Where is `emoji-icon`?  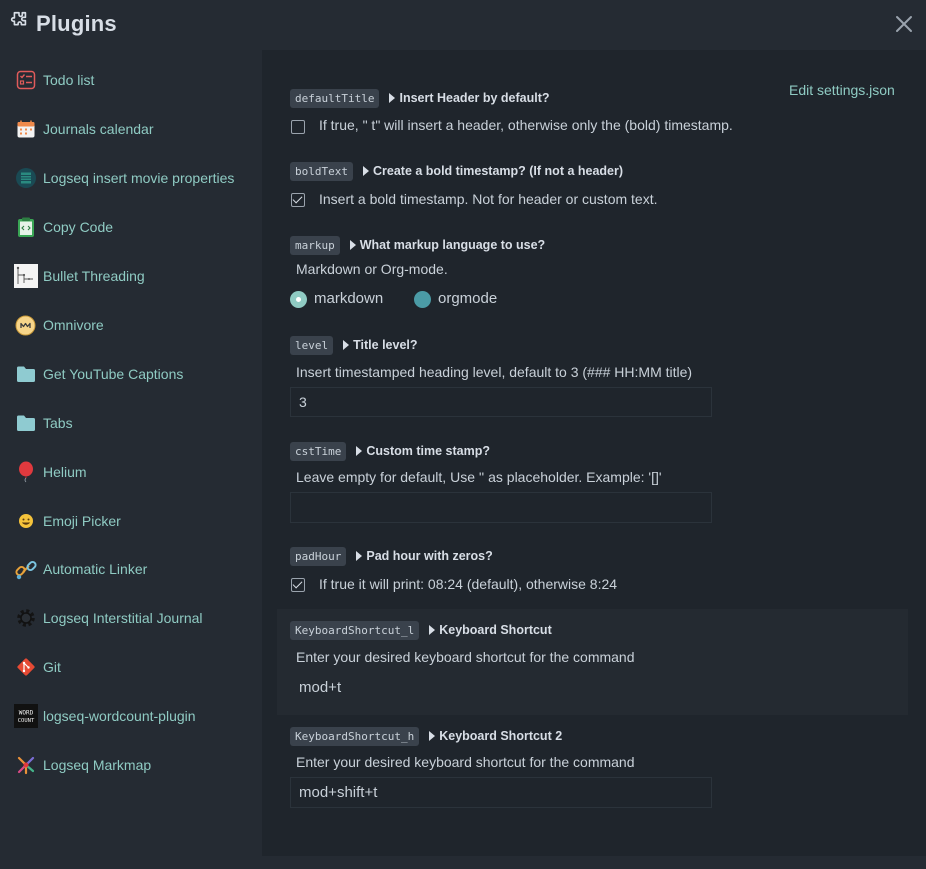
emoji-icon is located at coordinates (25, 521).